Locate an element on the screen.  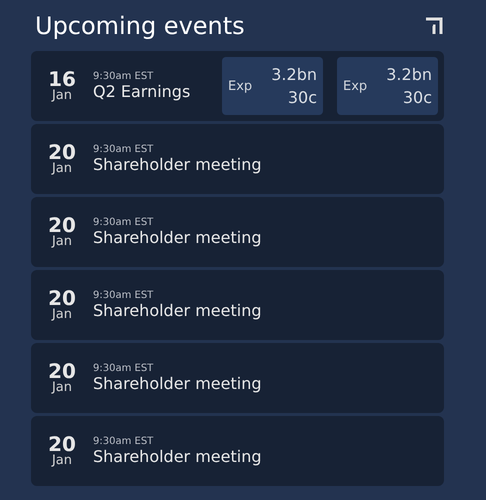
event-day: 16 is located at coordinates (62, 79).